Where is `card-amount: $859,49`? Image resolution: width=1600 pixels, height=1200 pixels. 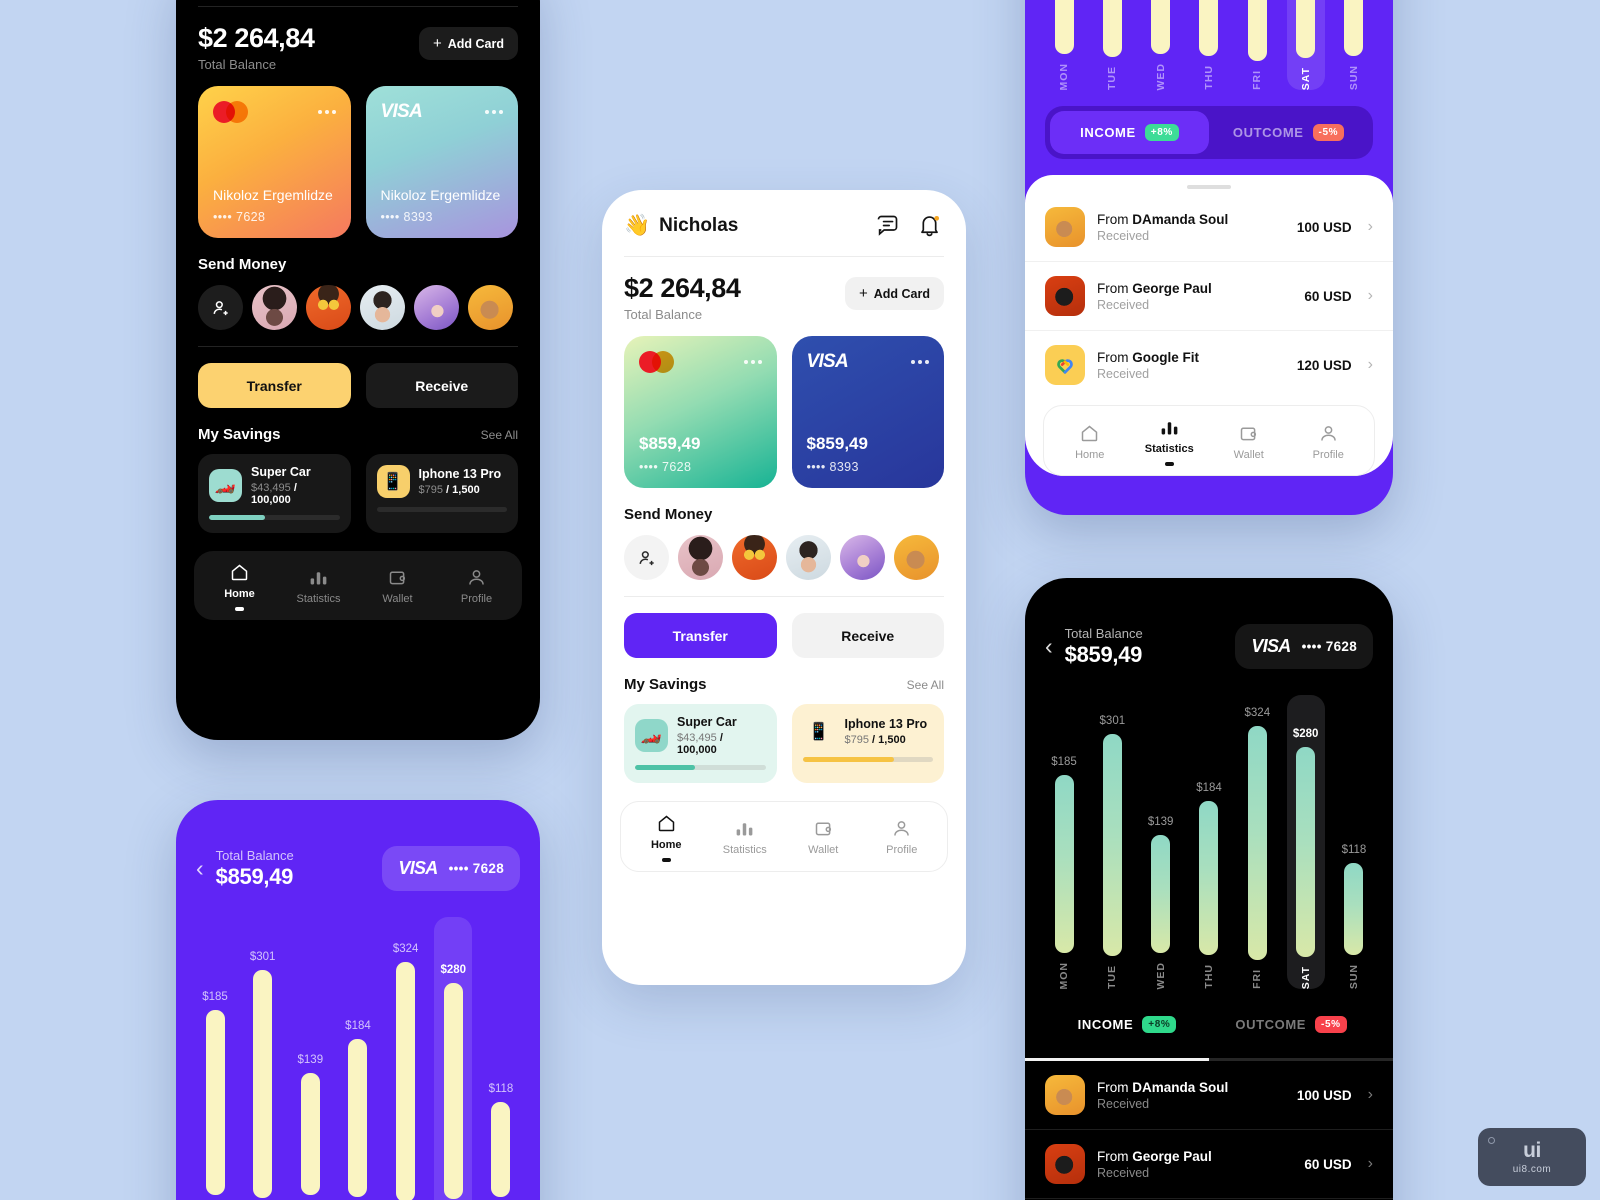 card-amount: $859,49 is located at coordinates (837, 443).